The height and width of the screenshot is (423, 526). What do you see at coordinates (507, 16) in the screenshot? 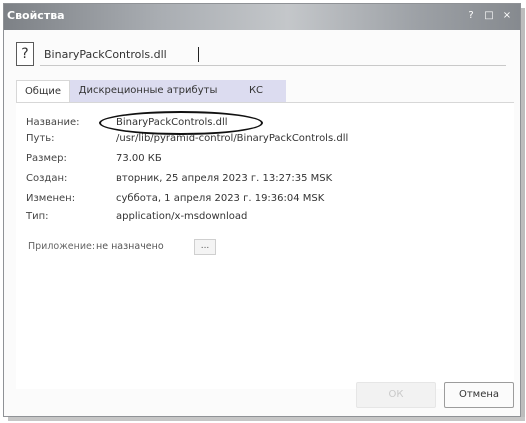
I see `close-icon: ×` at bounding box center [507, 16].